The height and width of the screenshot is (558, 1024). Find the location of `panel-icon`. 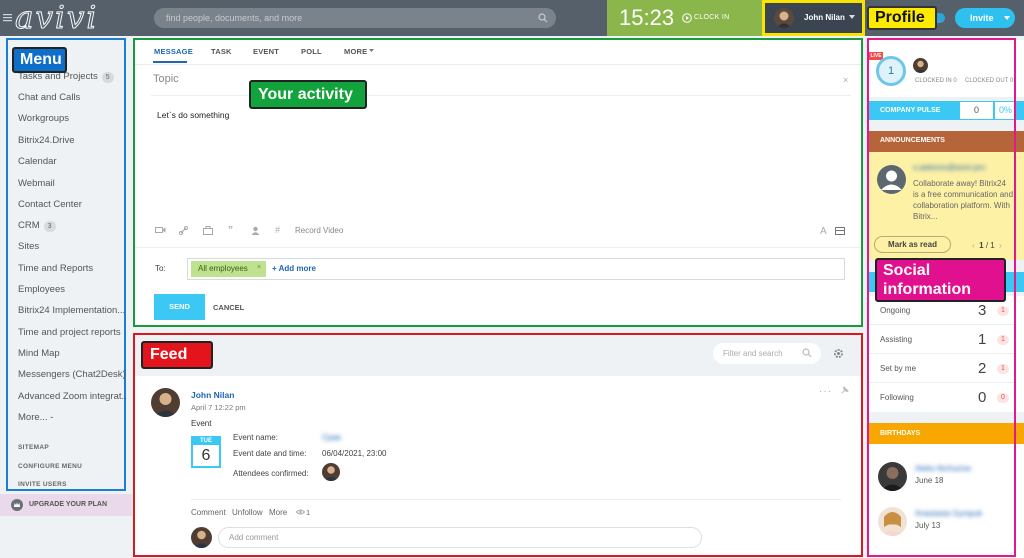

panel-icon is located at coordinates (840, 231).